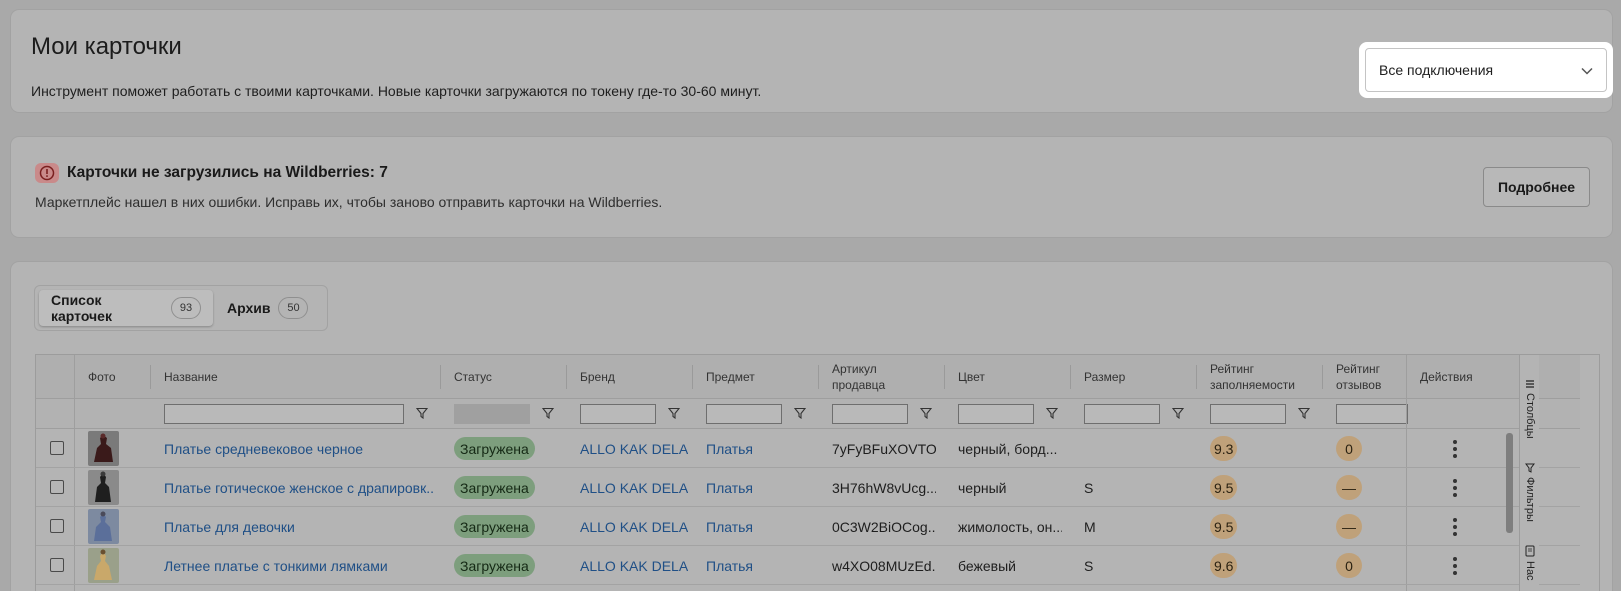 This screenshot has height=591, width=1621. I want to click on column-header-actions: Действия, so click(1446, 377).